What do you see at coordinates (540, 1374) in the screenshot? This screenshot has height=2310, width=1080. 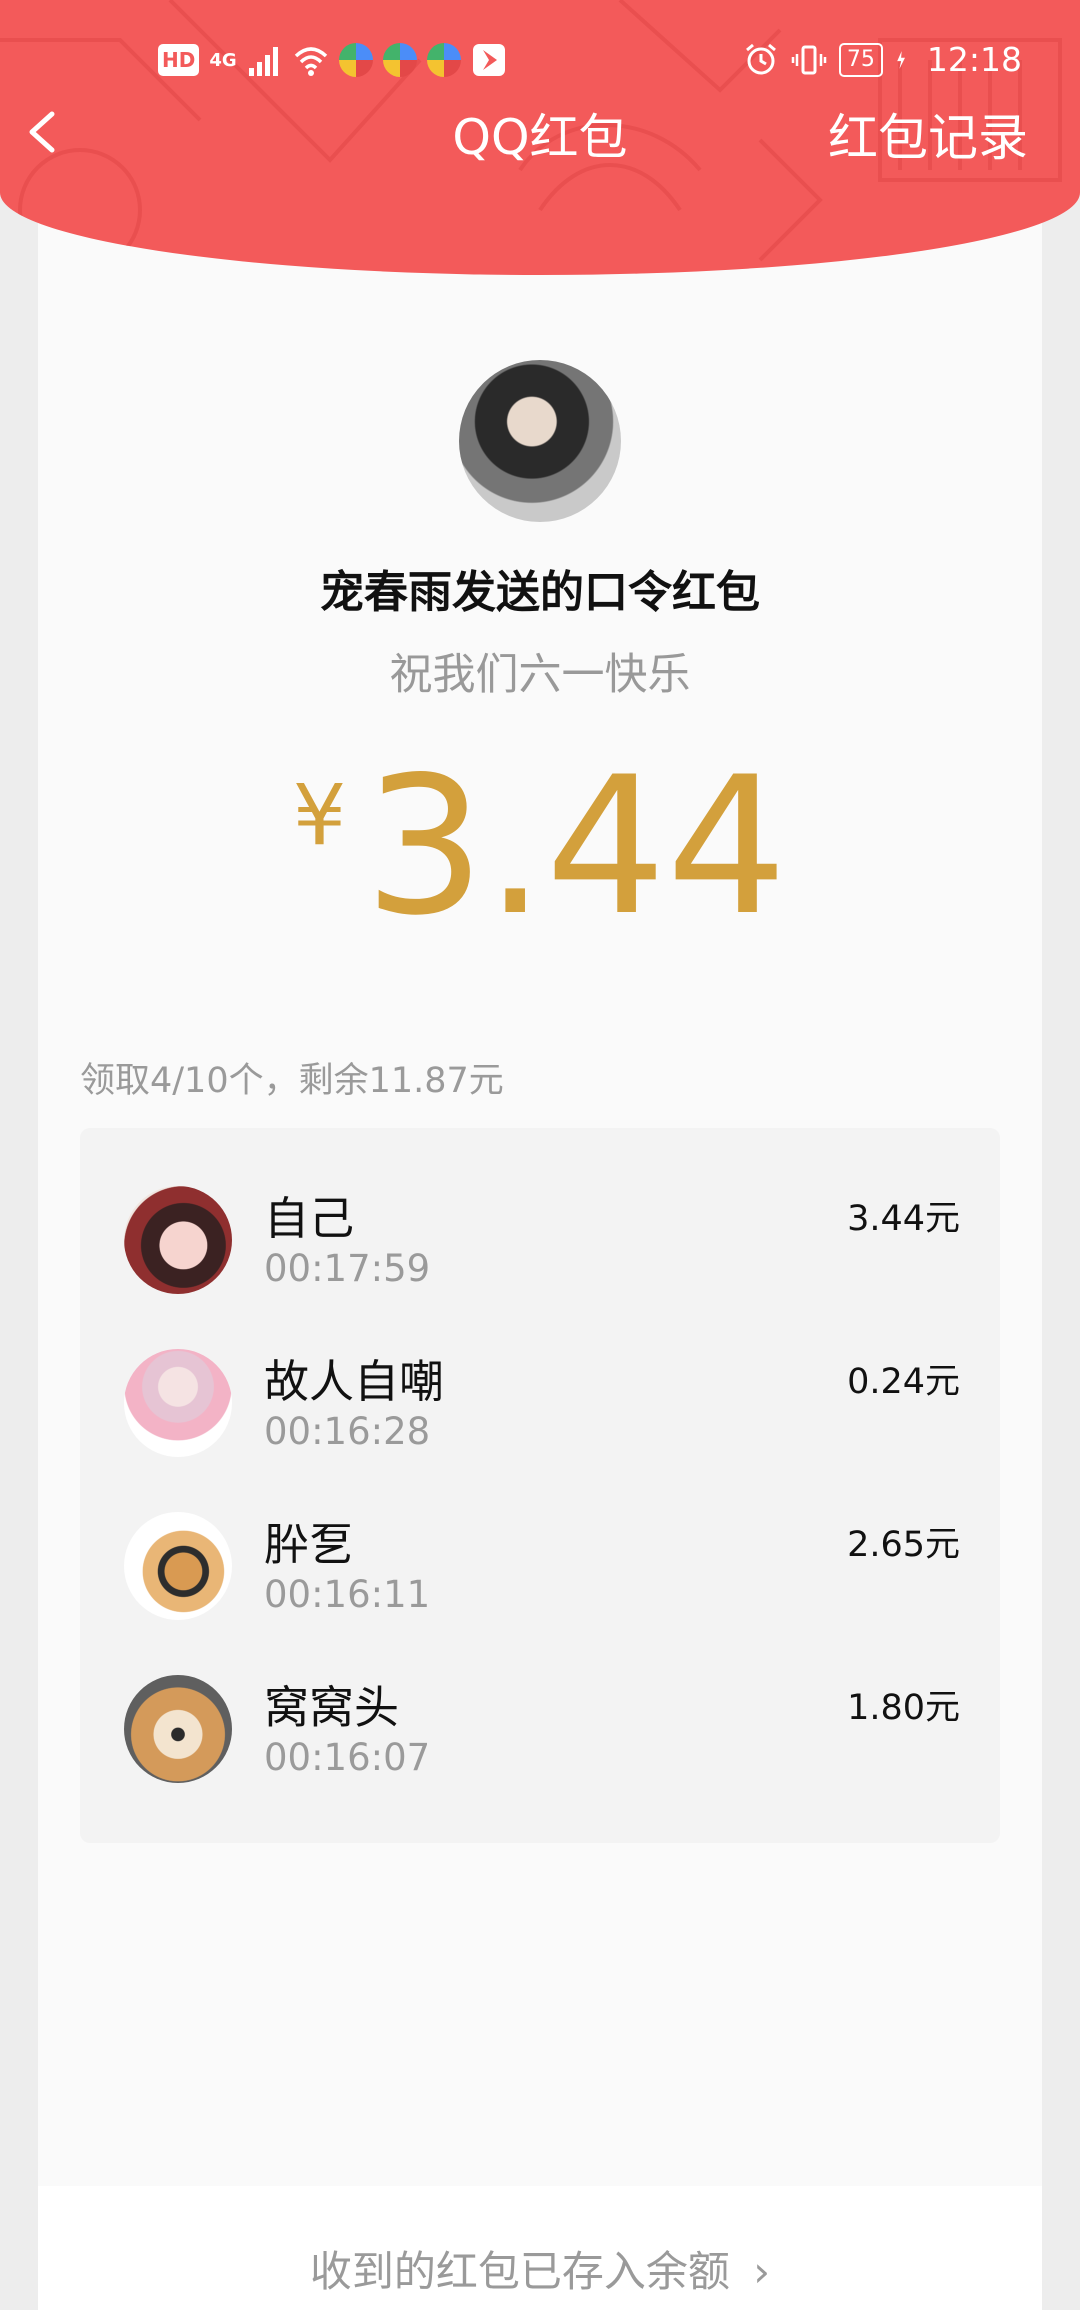 I see `list-item: 故人自嘲 00:16:28 0.24元` at bounding box center [540, 1374].